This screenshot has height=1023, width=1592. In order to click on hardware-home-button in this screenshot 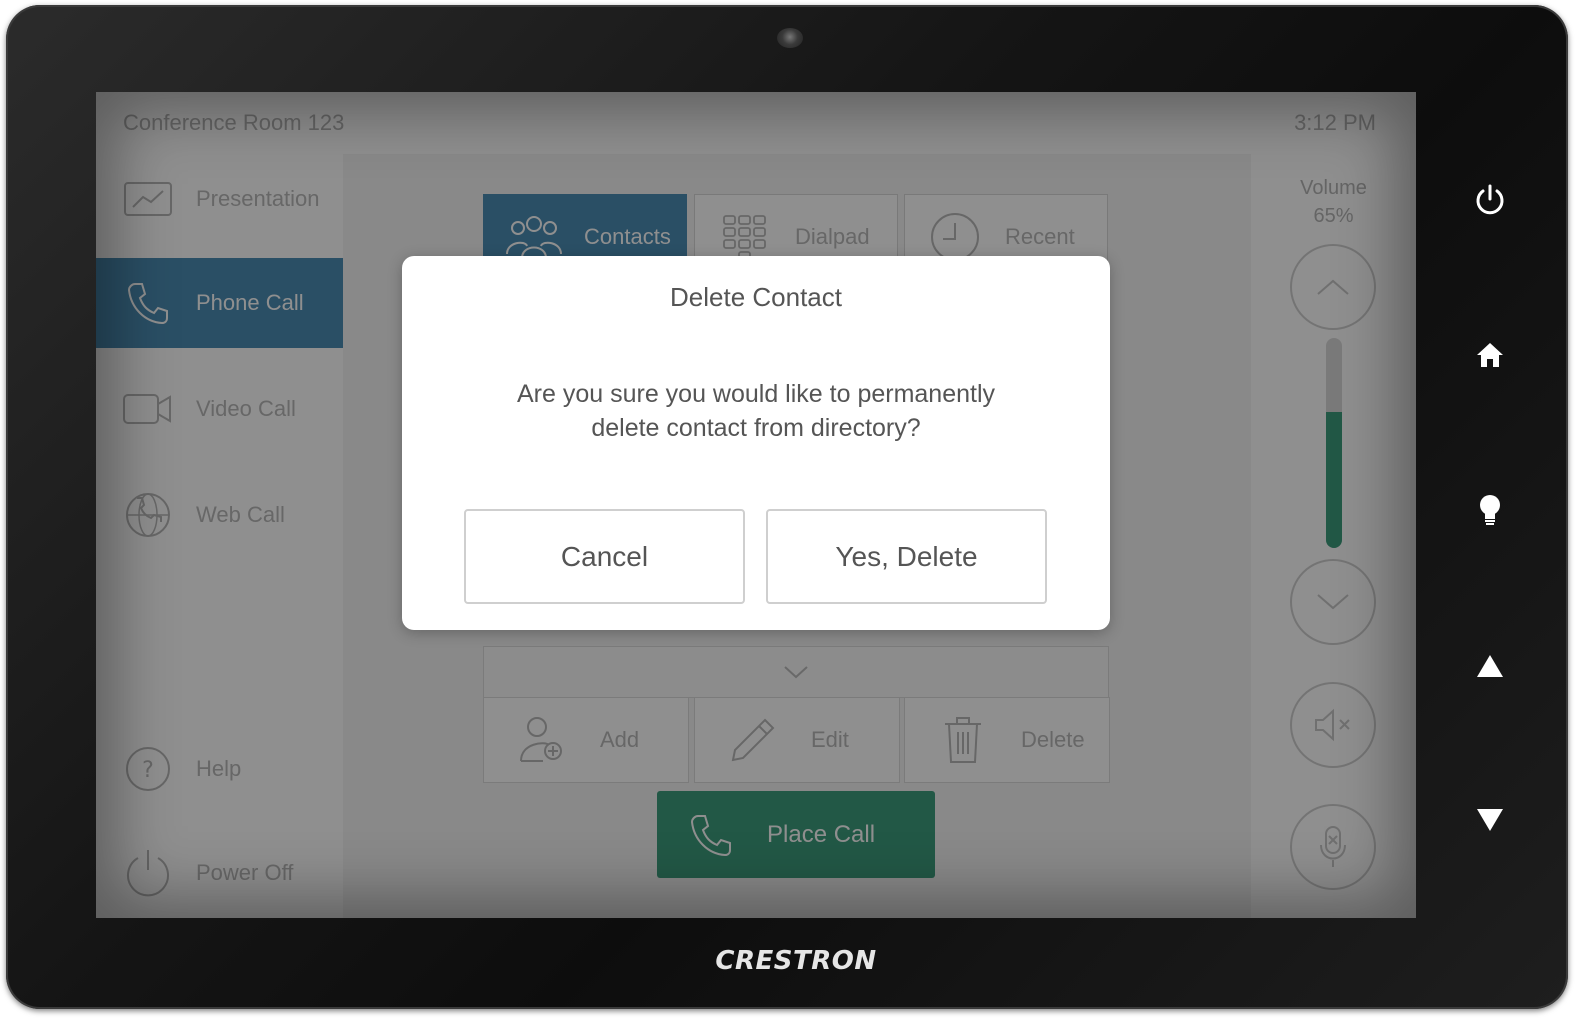, I will do `click(1490, 355)`.